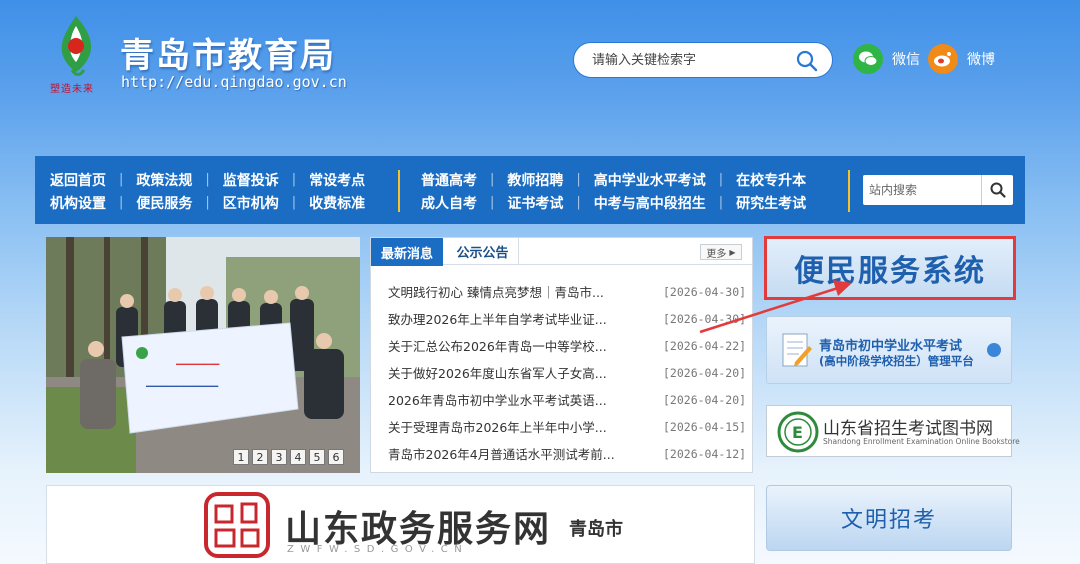  I want to click on gov-service-url: ZWFW.SD.GOV.CN, so click(378, 549).